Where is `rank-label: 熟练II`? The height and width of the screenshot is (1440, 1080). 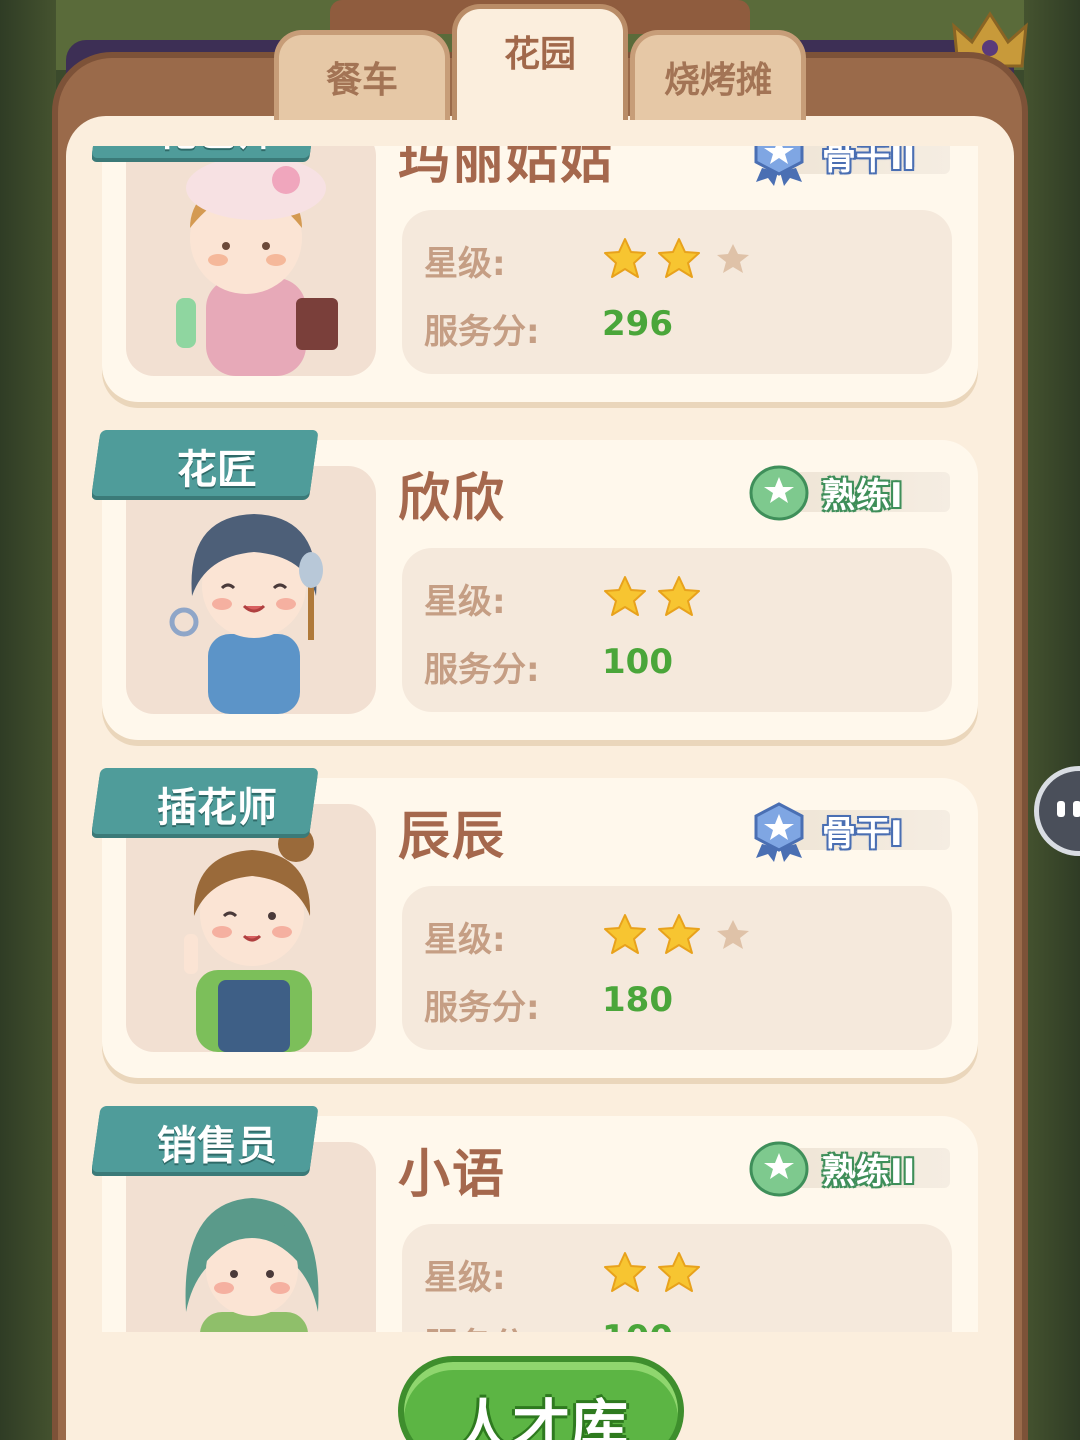
rank-label: 熟练II is located at coordinates (869, 1172).